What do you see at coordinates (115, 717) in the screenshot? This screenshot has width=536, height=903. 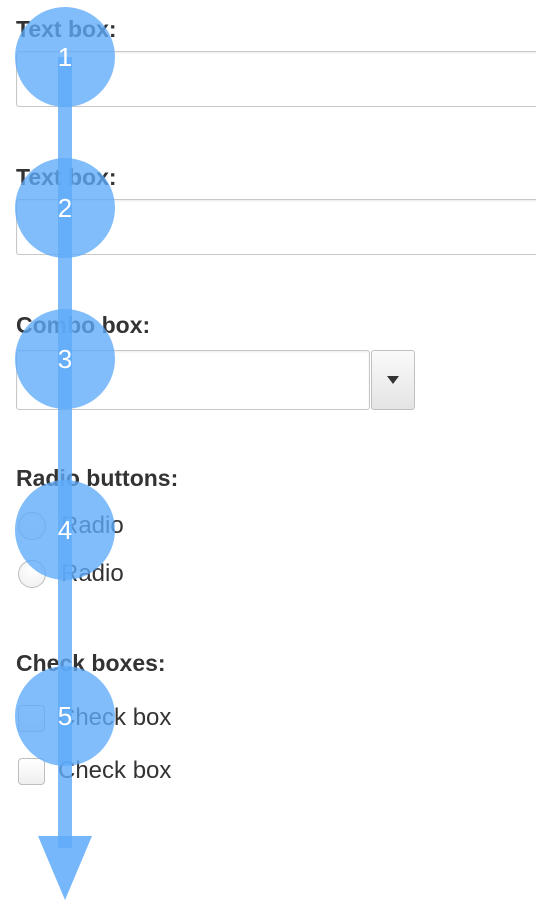 I see `checkbox-option-1-label: Check box` at bounding box center [115, 717].